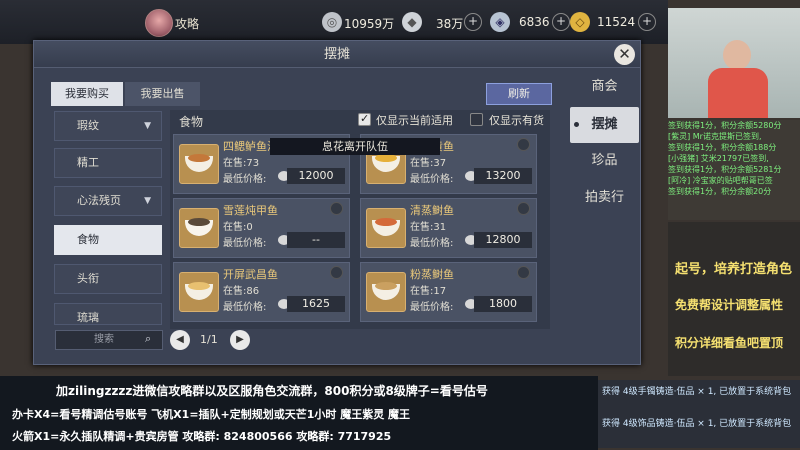 The height and width of the screenshot is (450, 800). What do you see at coordinates (148, 339) in the screenshot?
I see `search-icon: ⌕` at bounding box center [148, 339].